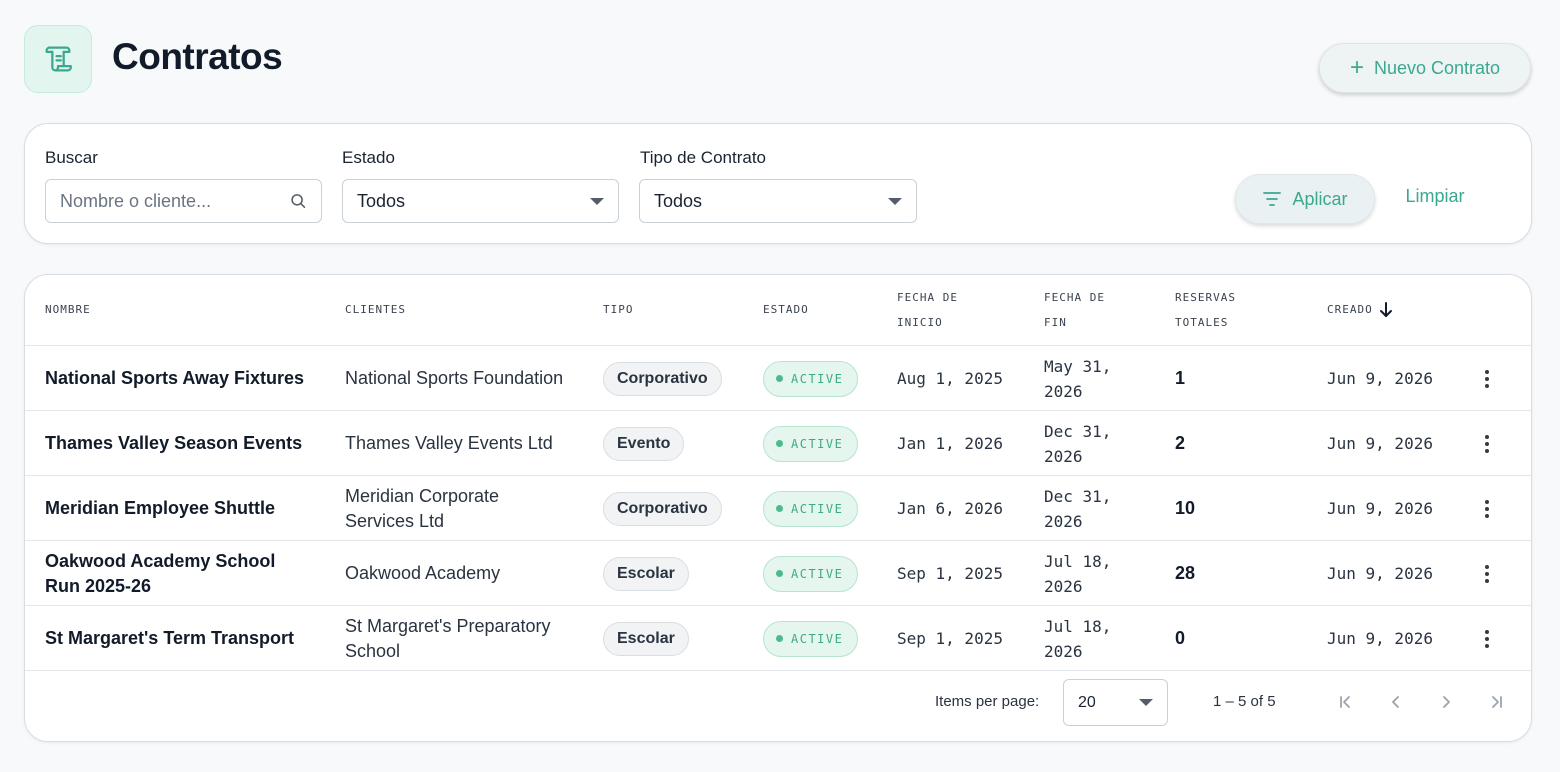 Image resolution: width=1560 pixels, height=772 pixels. I want to click on filter-icon, so click(1272, 199).